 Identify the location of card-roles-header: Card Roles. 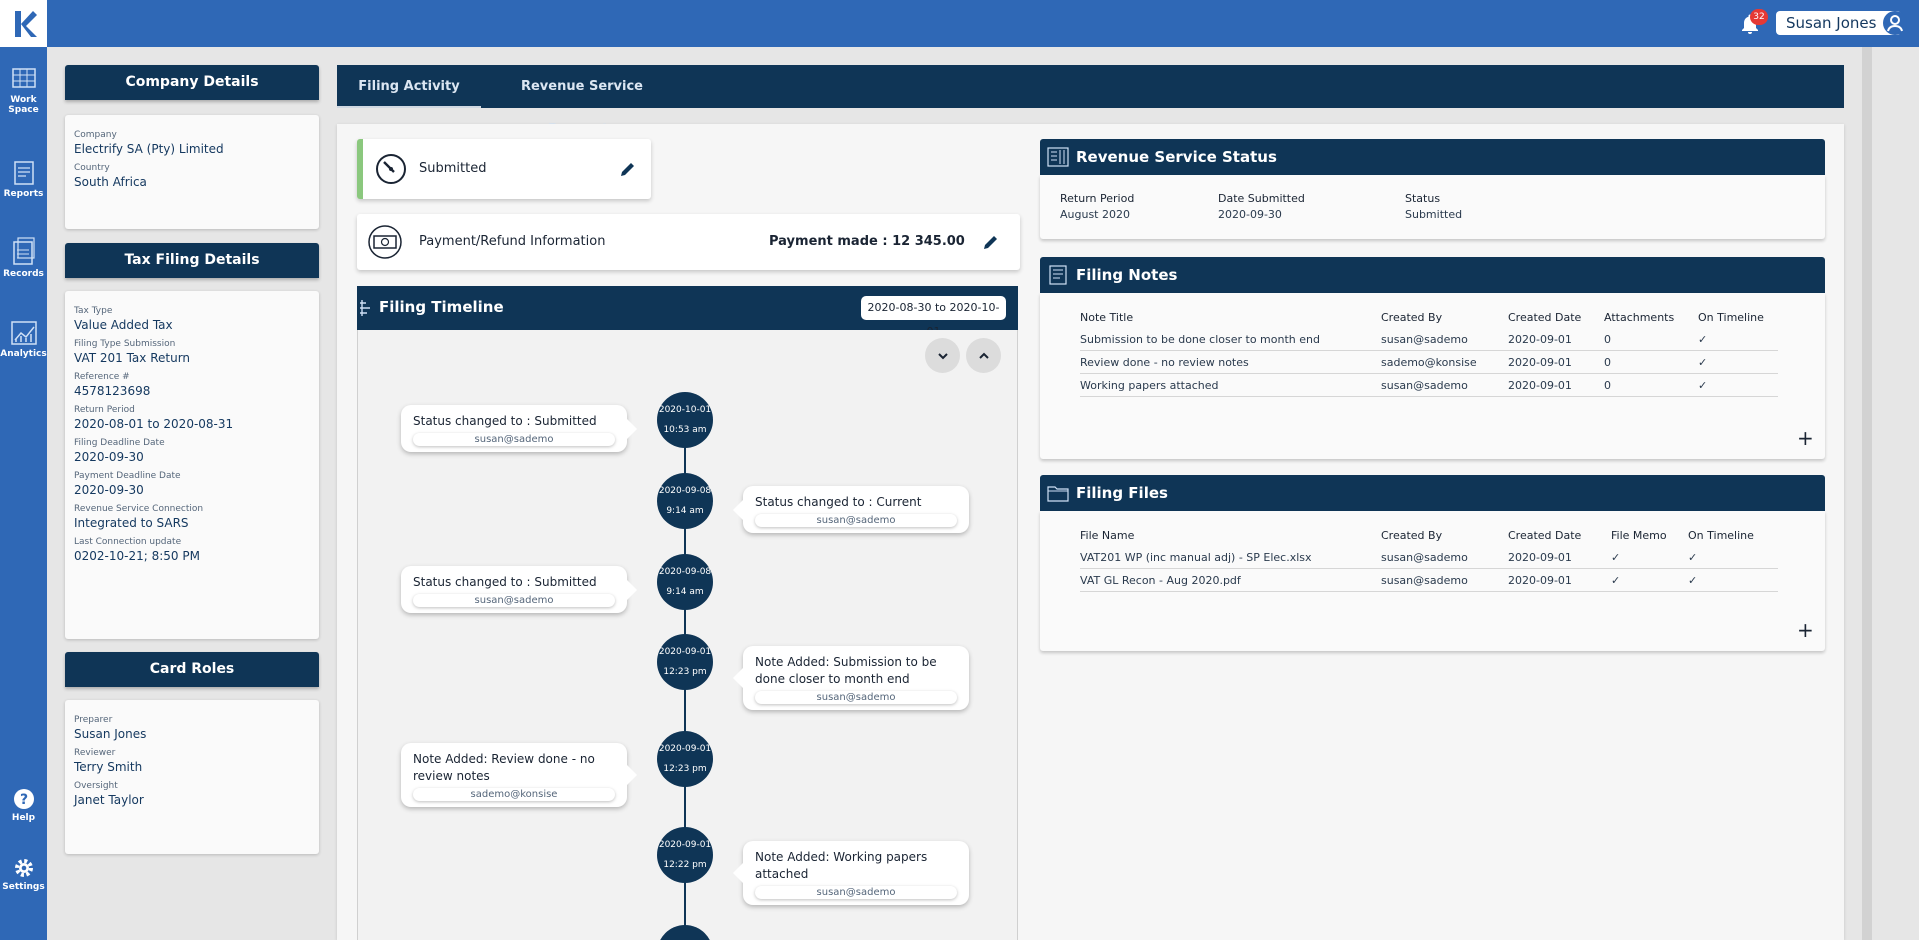
(192, 669).